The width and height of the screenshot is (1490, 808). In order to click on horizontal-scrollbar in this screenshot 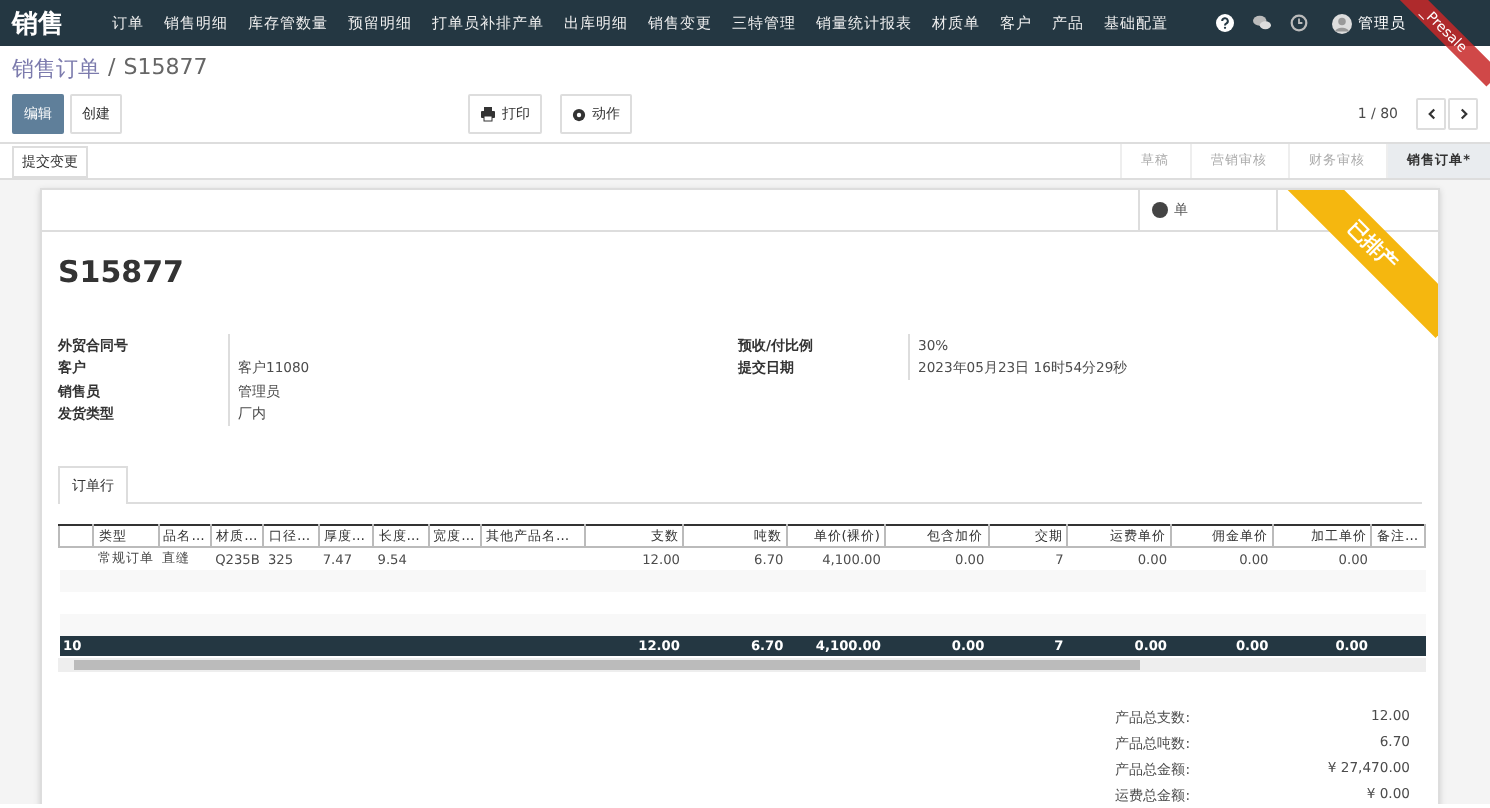, I will do `click(742, 665)`.